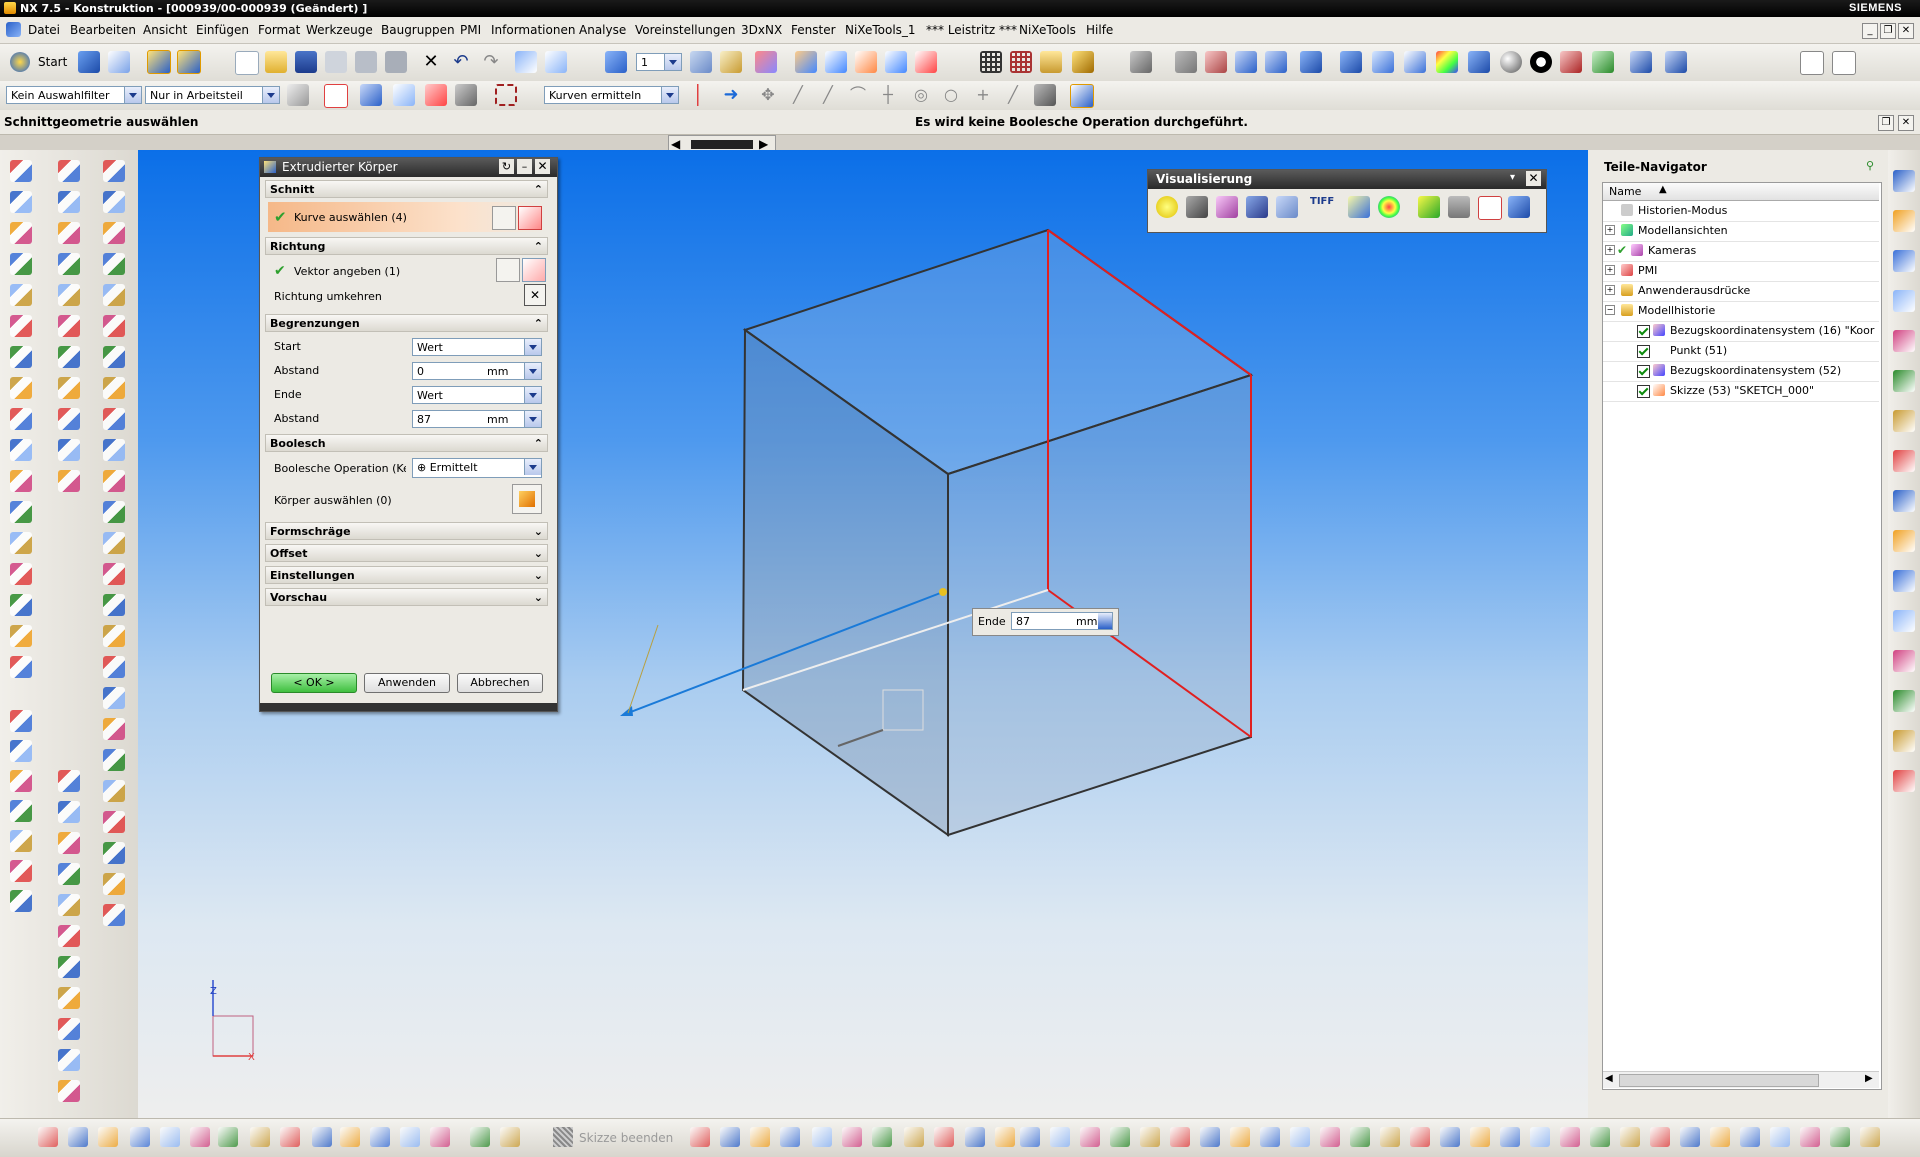 This screenshot has height=1157, width=1920. What do you see at coordinates (366, 62) in the screenshot?
I see `copy-icon` at bounding box center [366, 62].